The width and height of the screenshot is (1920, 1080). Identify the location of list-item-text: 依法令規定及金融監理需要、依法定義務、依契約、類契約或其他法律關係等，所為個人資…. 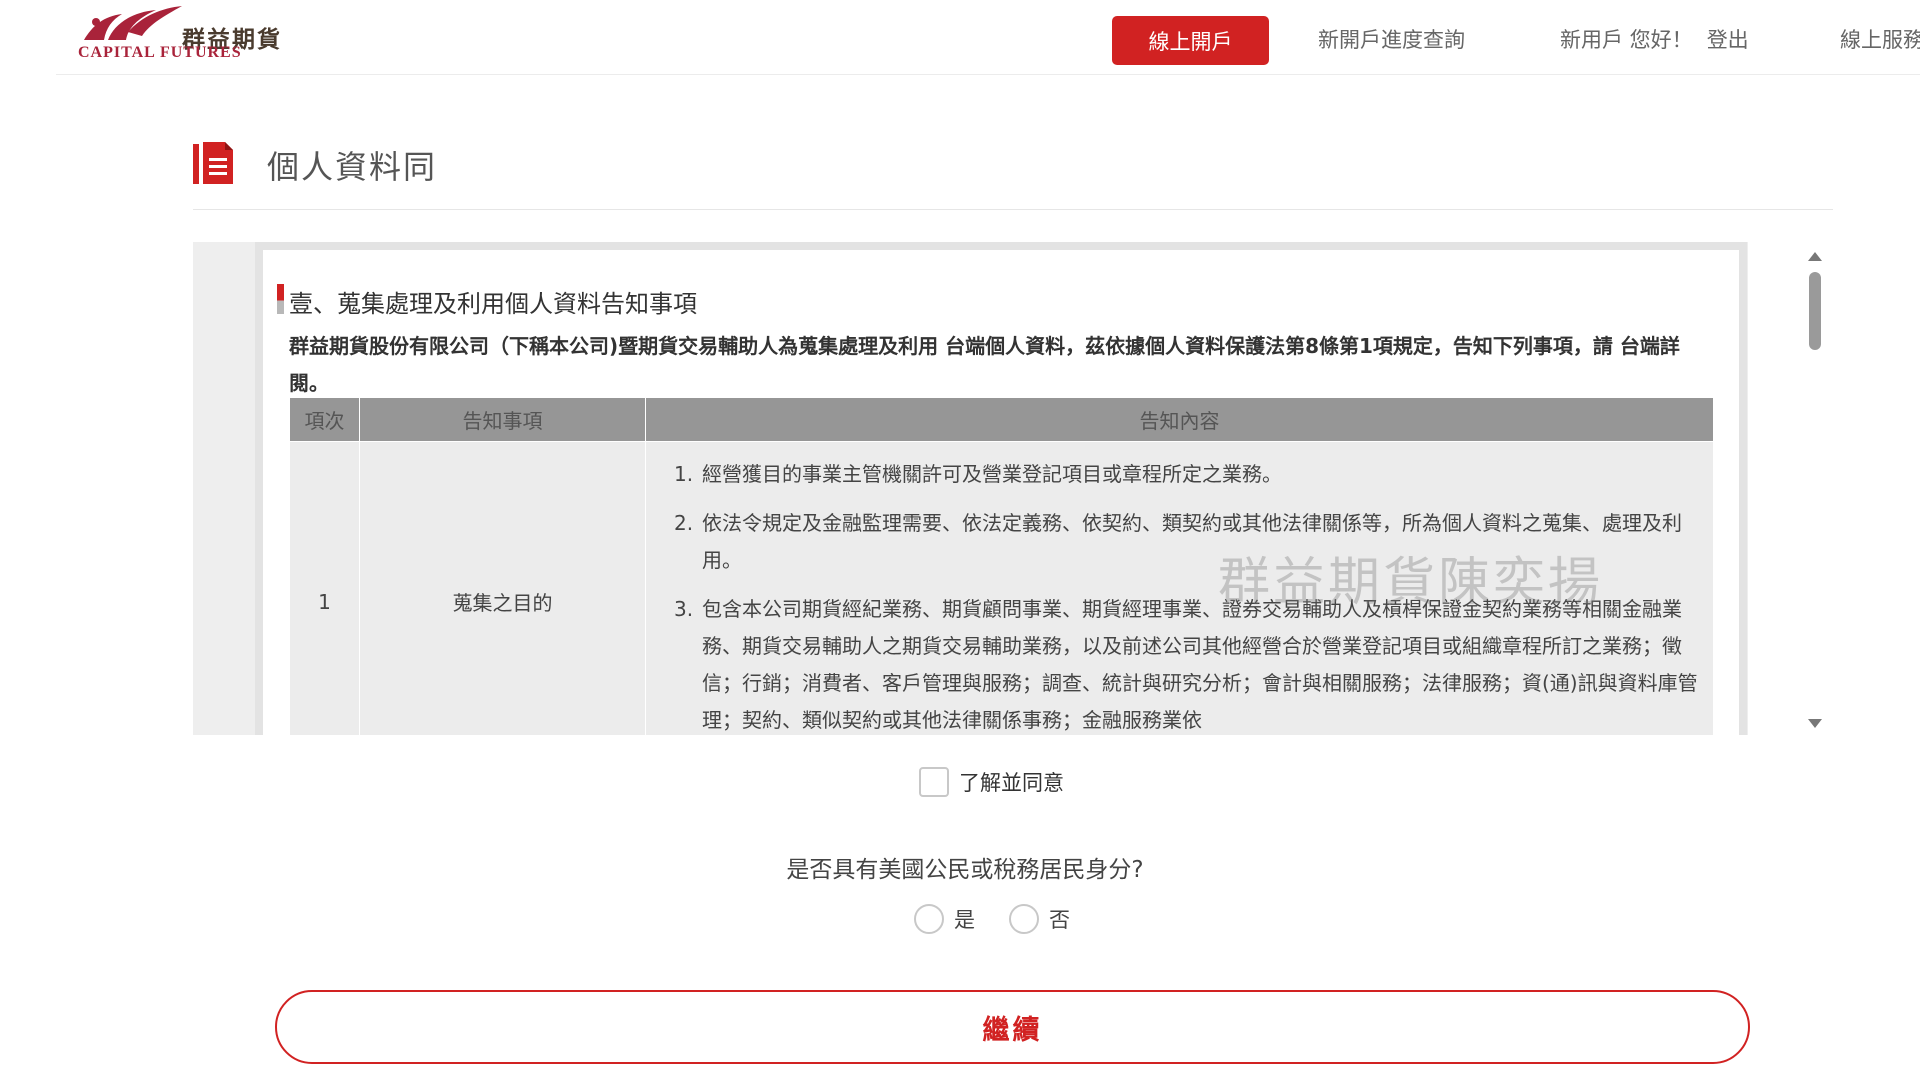
(1192, 541).